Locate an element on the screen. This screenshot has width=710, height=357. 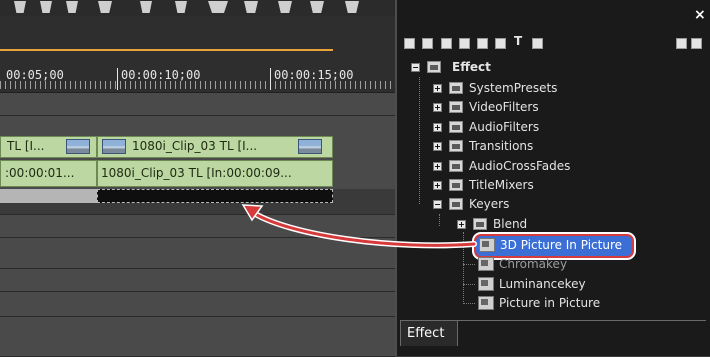
tree-node-label: AudioFilters is located at coordinates (504, 127).